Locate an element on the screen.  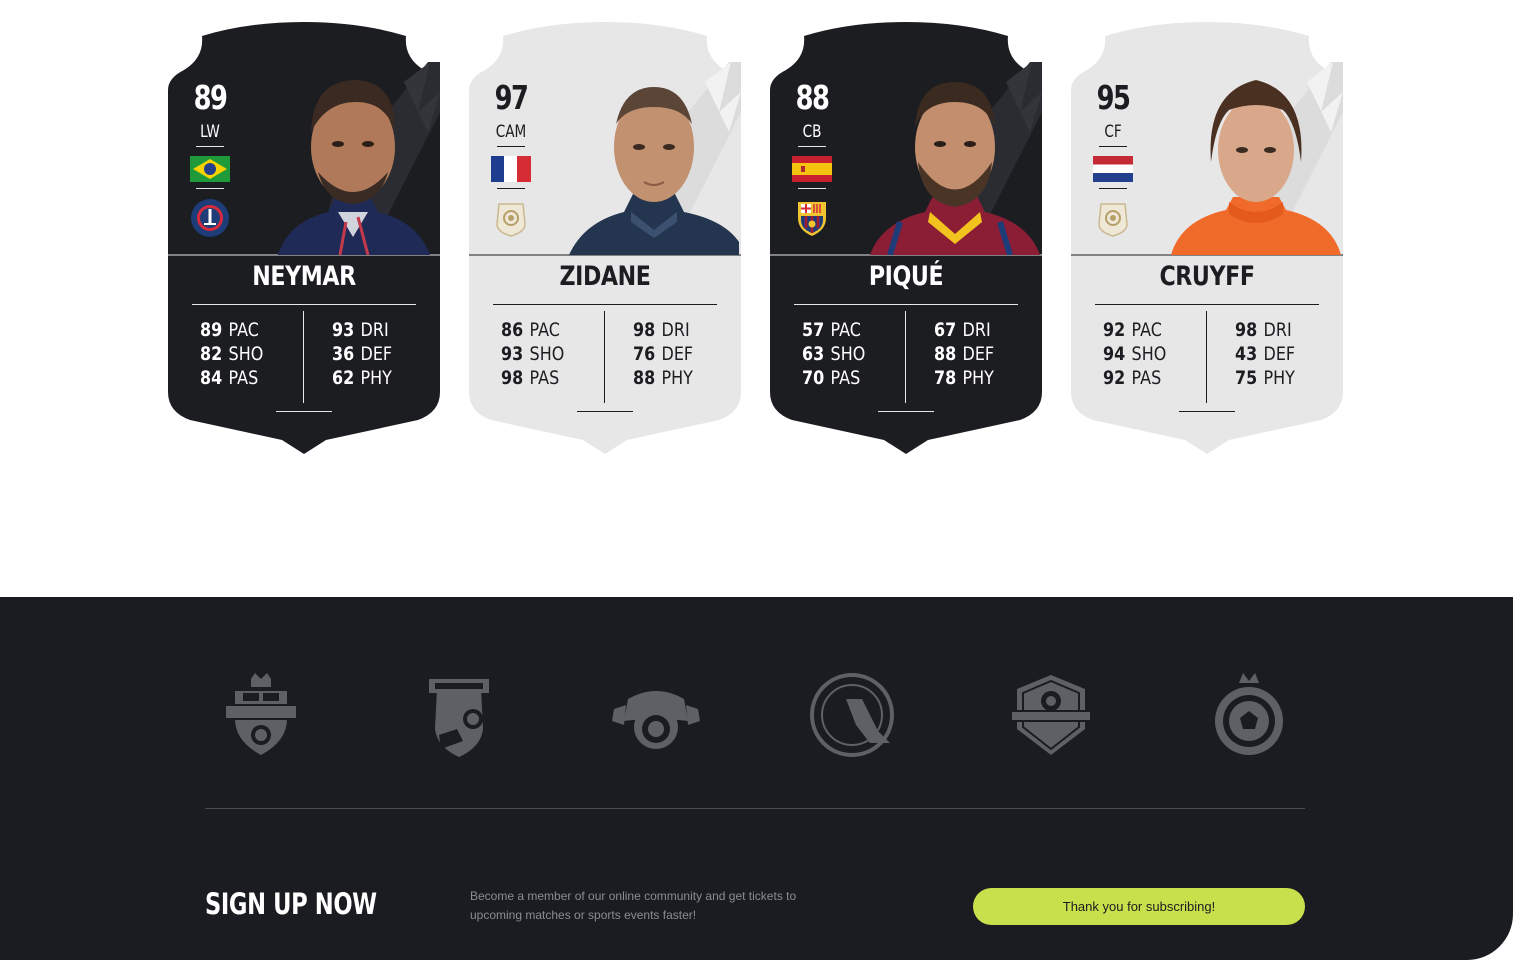
subscribe-confirmation-button: Thank you for subscribing! is located at coordinates (1139, 906).